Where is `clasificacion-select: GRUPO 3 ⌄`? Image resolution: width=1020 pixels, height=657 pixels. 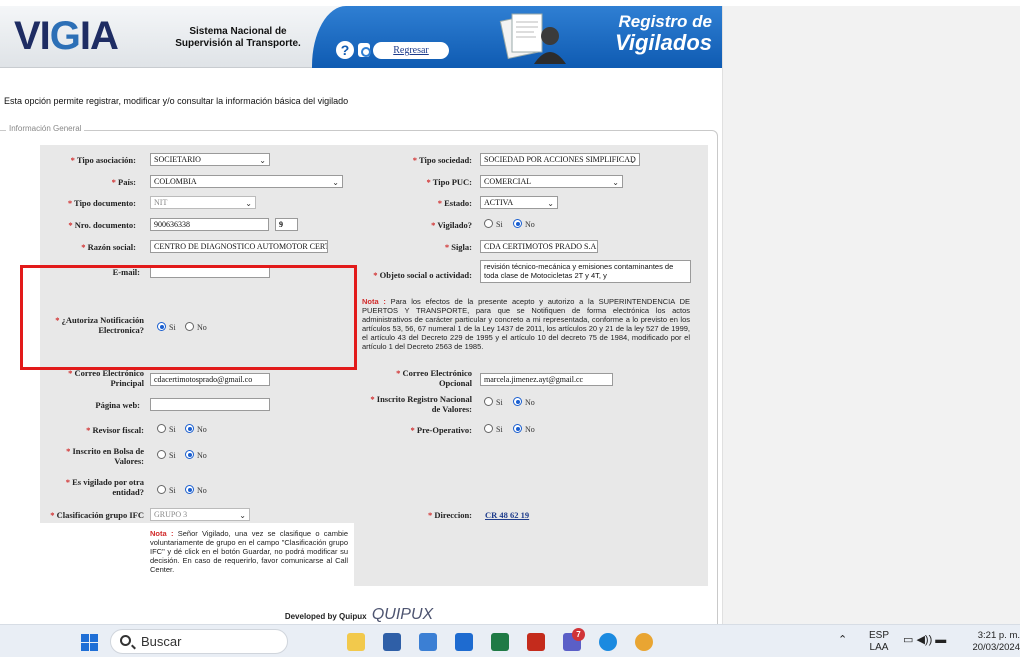
clasificacion-select: GRUPO 3 ⌄ is located at coordinates (200, 514).